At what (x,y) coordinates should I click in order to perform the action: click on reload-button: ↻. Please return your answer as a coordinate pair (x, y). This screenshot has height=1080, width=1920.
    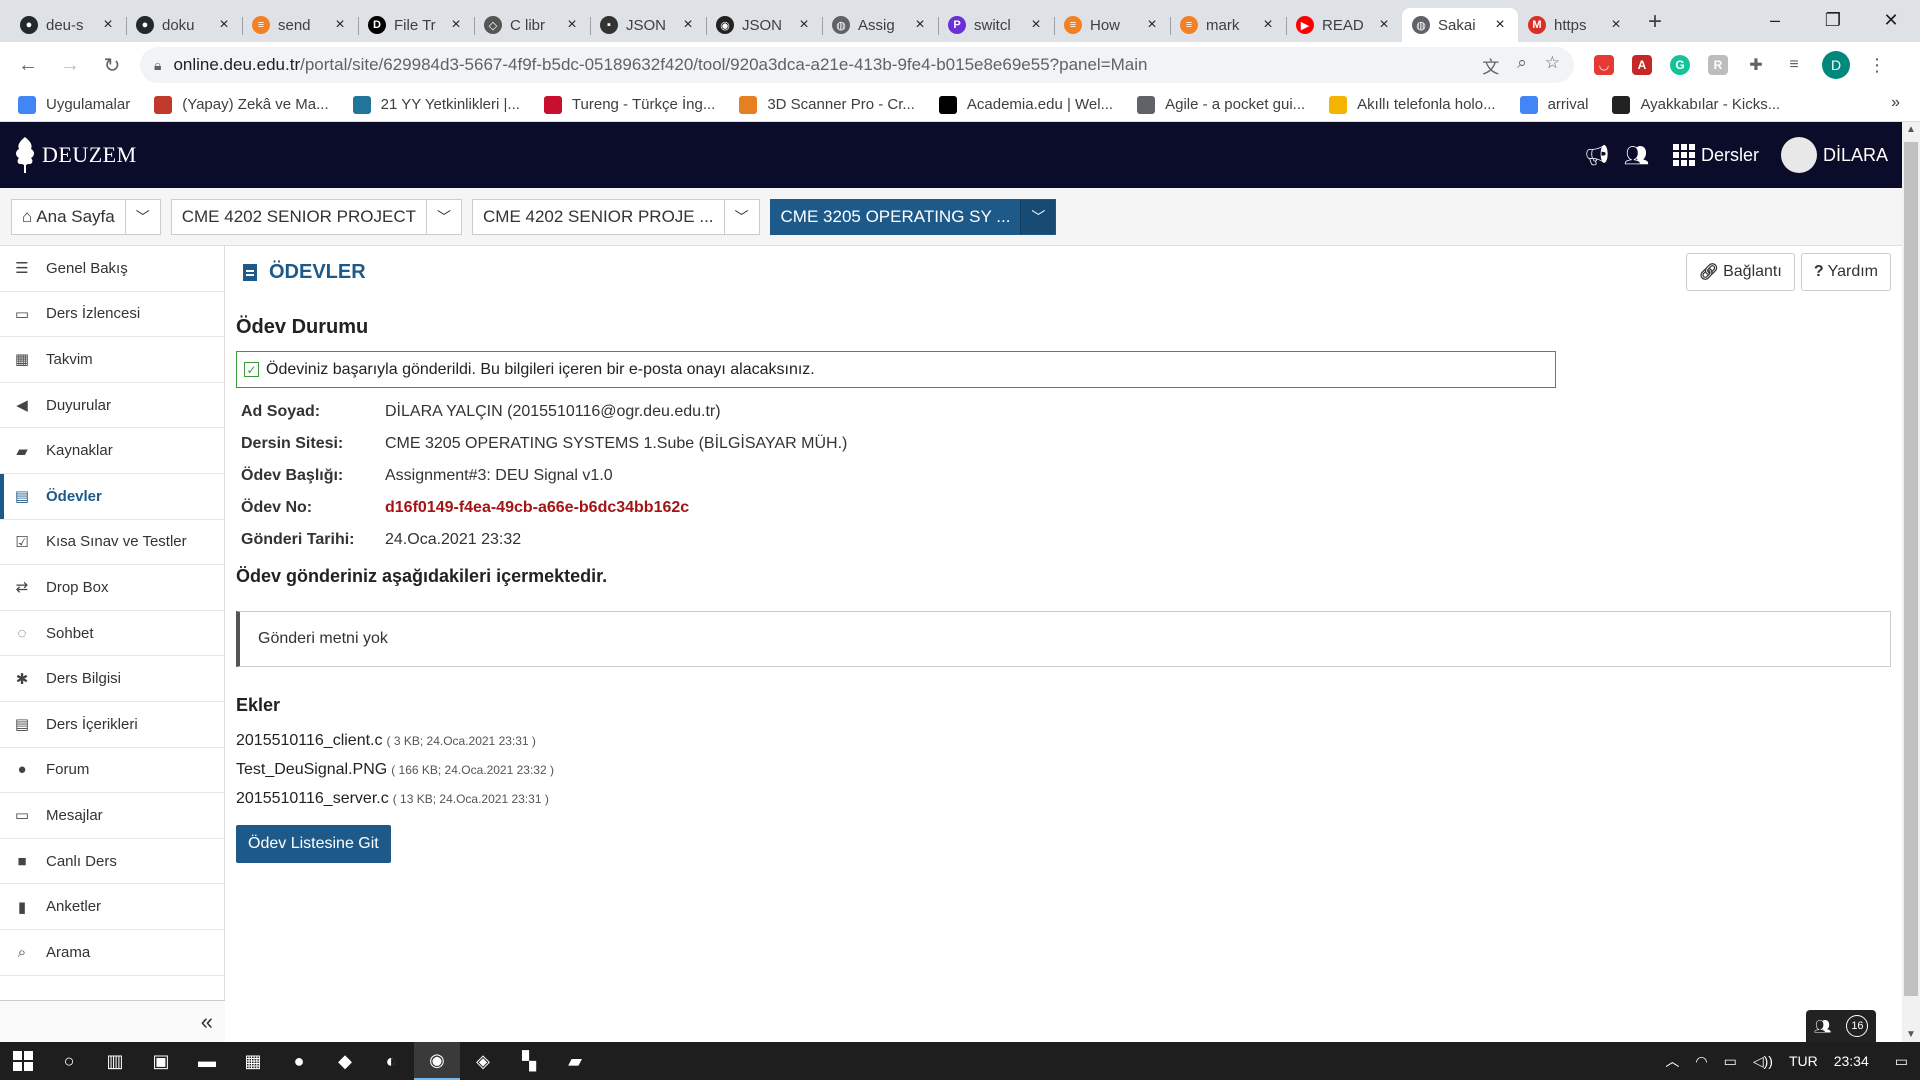
    Looking at the image, I should click on (112, 65).